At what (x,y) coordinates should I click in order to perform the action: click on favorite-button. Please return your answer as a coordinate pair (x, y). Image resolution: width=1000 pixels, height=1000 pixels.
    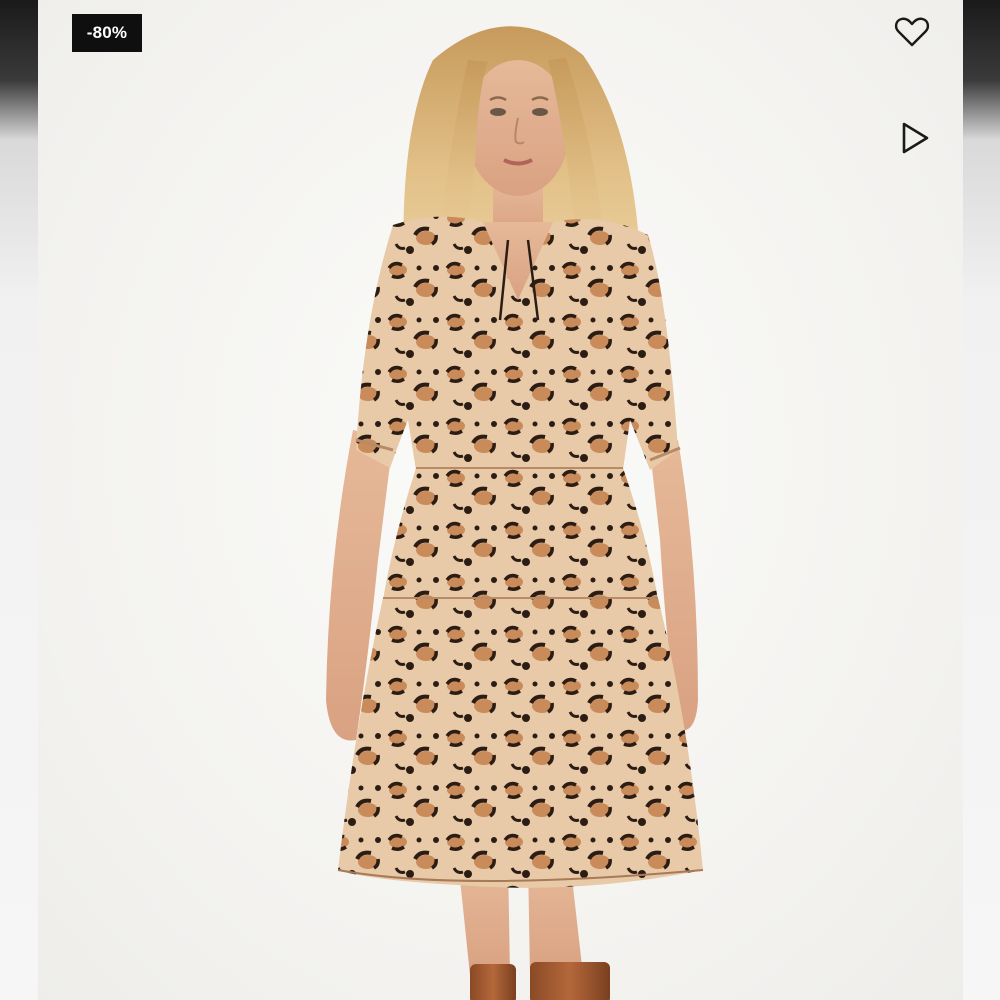
    Looking at the image, I should click on (912, 32).